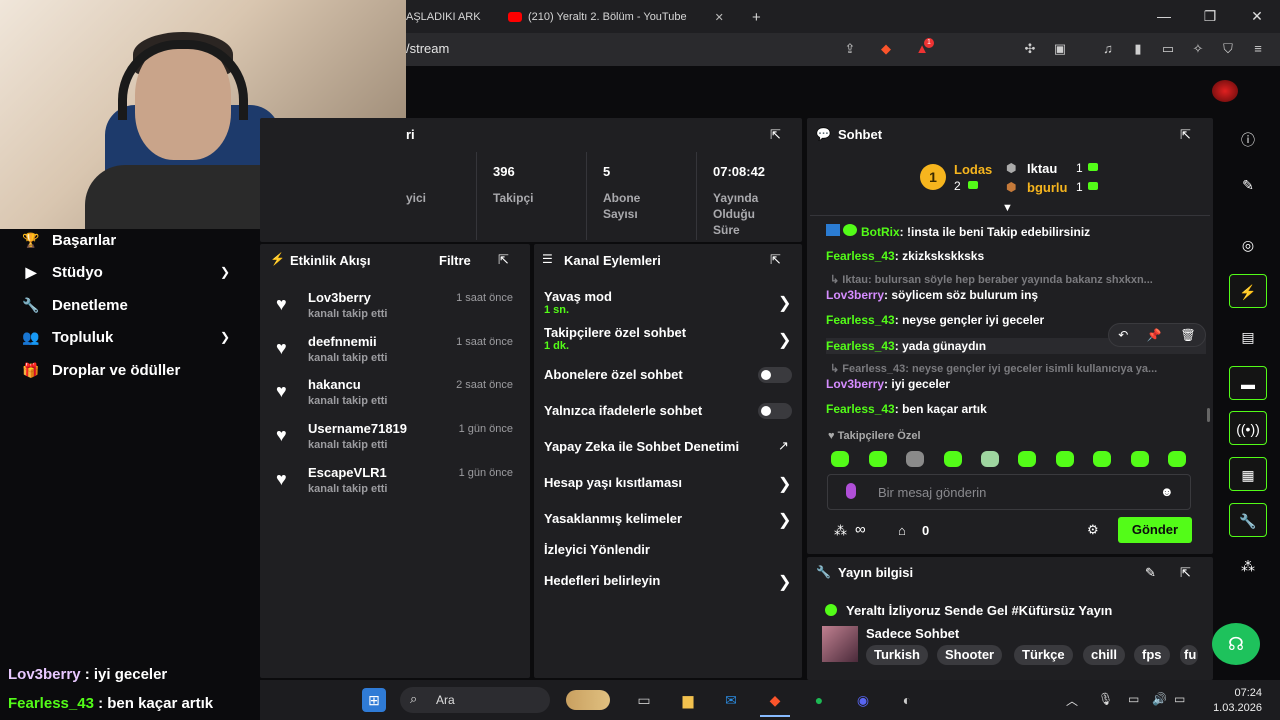  I want to click on external-link-icon: ↗, so click(783, 446).